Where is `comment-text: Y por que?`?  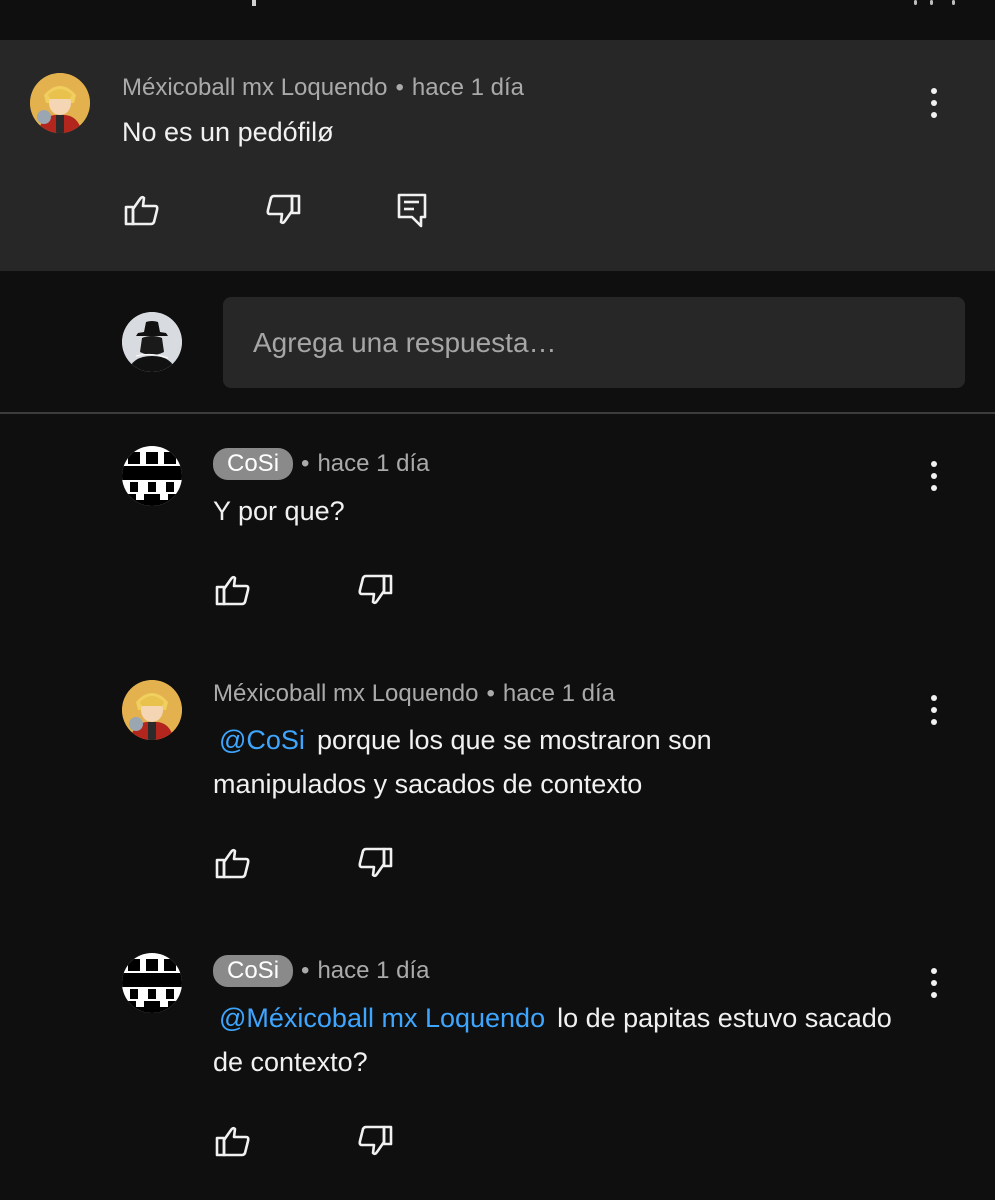 comment-text: Y por que? is located at coordinates (279, 511).